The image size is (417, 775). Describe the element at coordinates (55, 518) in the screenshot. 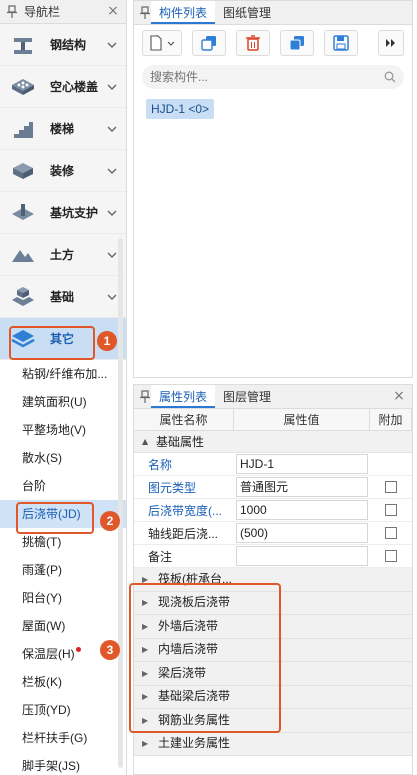

I see `highlight-box-post-pour` at that location.